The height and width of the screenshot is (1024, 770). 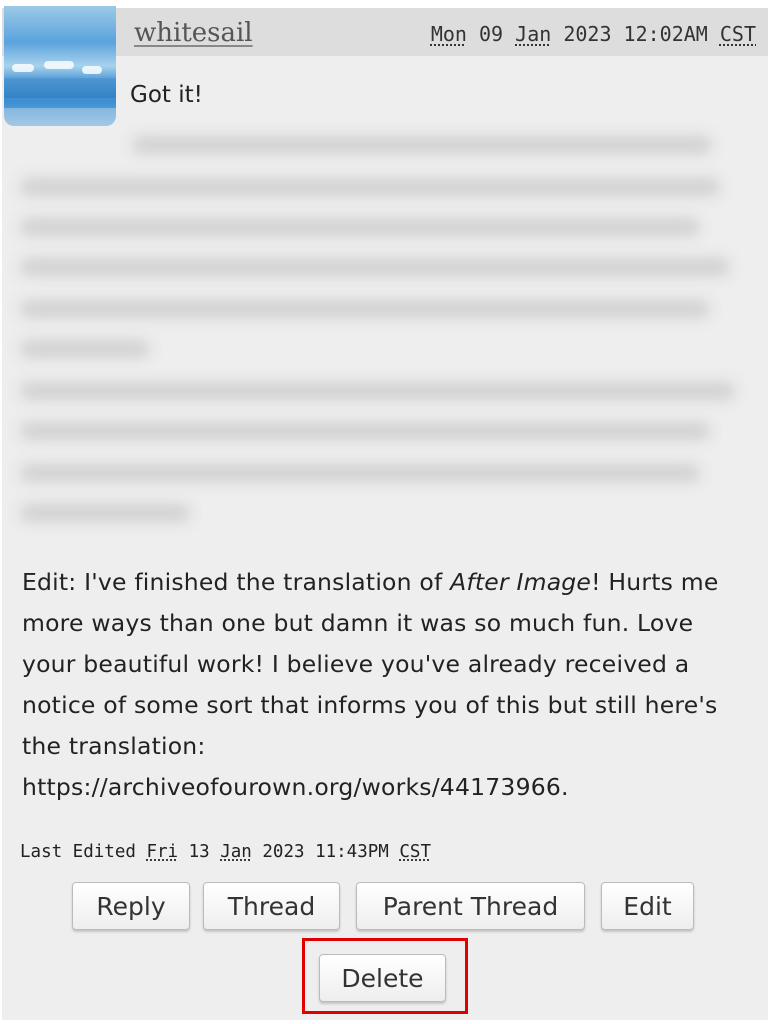 I want to click on thread-button: Thread, so click(x=271, y=906).